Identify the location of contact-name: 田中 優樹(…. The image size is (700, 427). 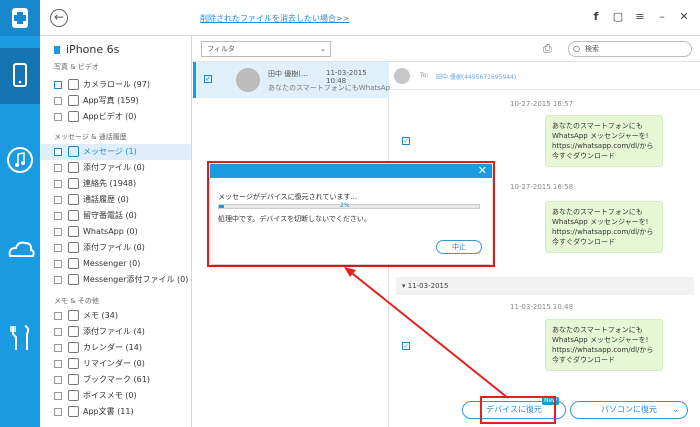
(288, 74).